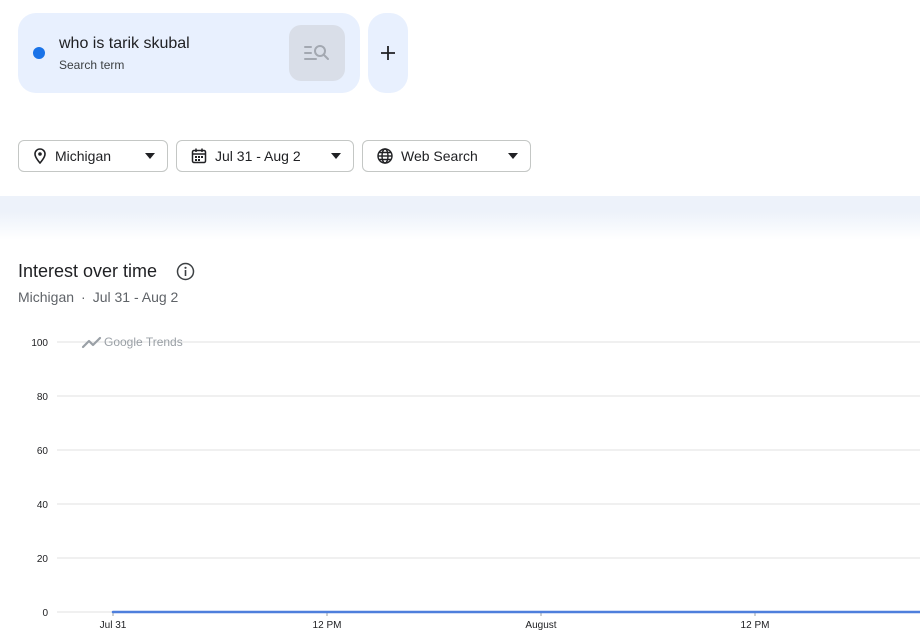 This screenshot has width=920, height=636. I want to click on date-range-filter: Jul 31 - Aug 2, so click(265, 156).